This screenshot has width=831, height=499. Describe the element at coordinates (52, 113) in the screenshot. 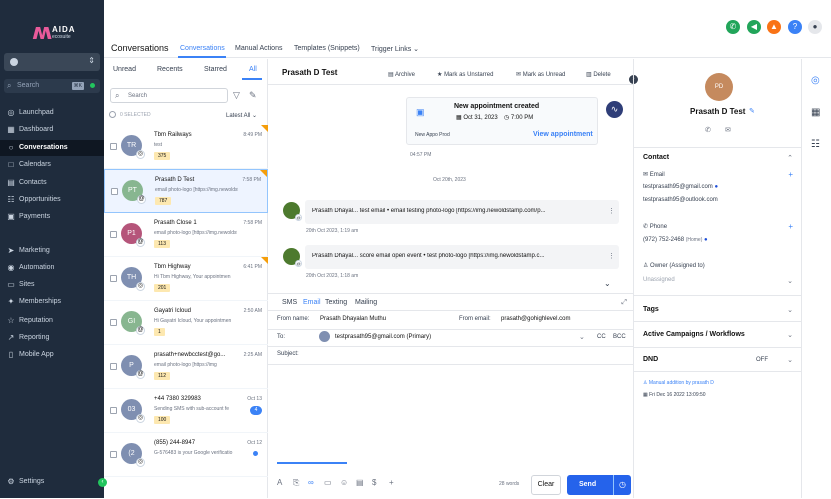

I see `sidebar-item-launchpad: ◎ Launchpad` at that location.